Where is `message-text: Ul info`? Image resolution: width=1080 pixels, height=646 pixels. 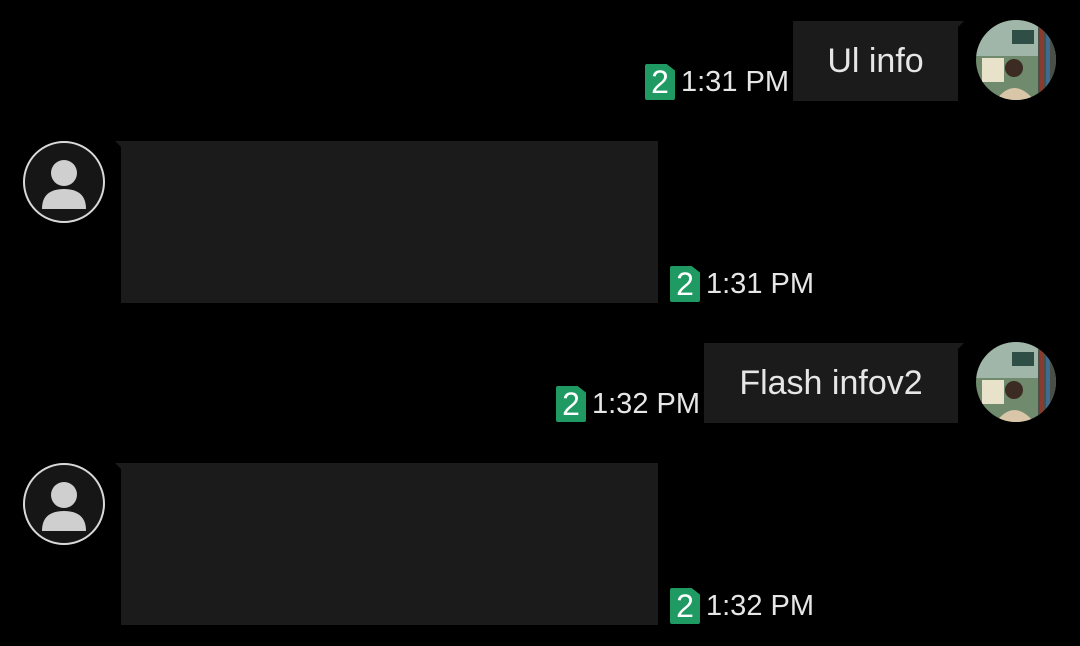 message-text: Ul info is located at coordinates (875, 60).